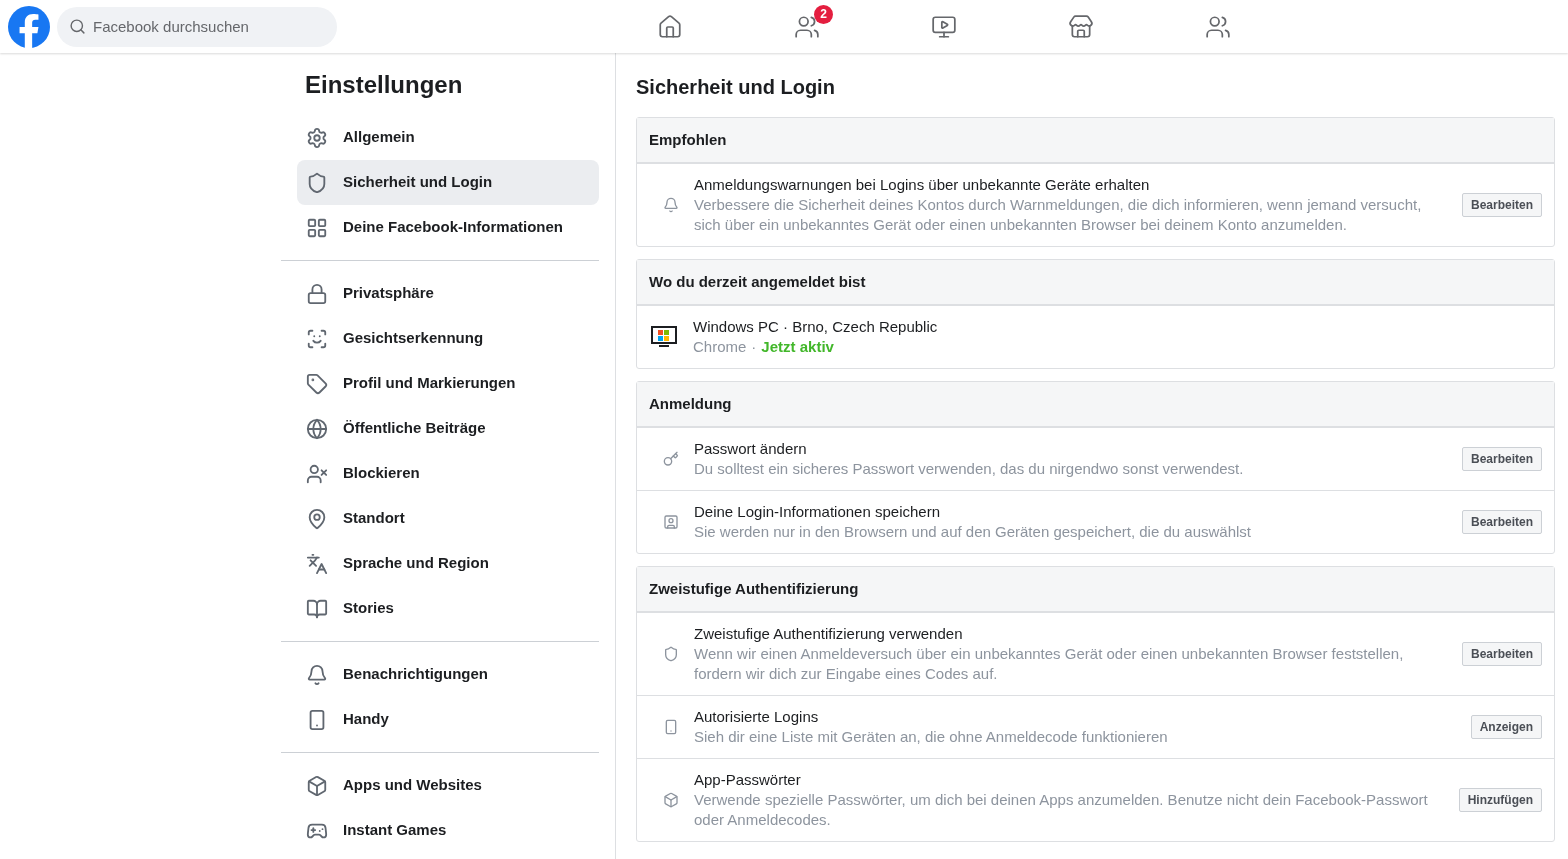 This screenshot has height=859, width=1568. What do you see at coordinates (448, 227) in the screenshot?
I see `sidebar-item: Deine Facebook-Informationen` at bounding box center [448, 227].